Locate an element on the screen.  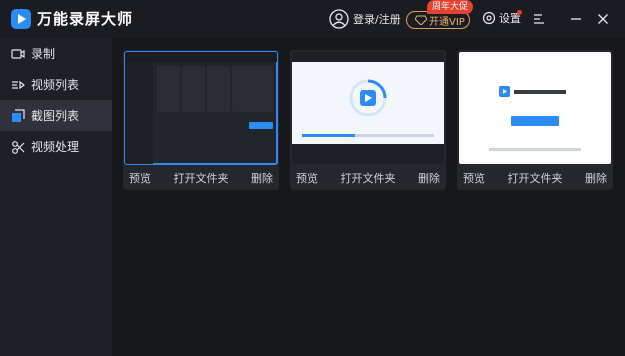
user-icon is located at coordinates (339, 19).